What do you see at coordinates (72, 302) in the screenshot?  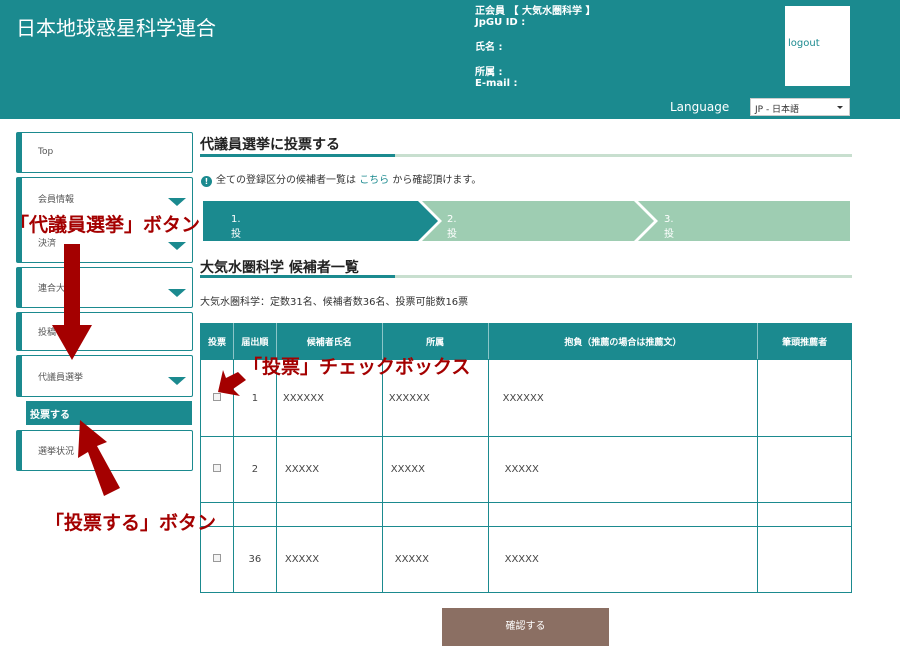 I see `arrow-to-delegate` at bounding box center [72, 302].